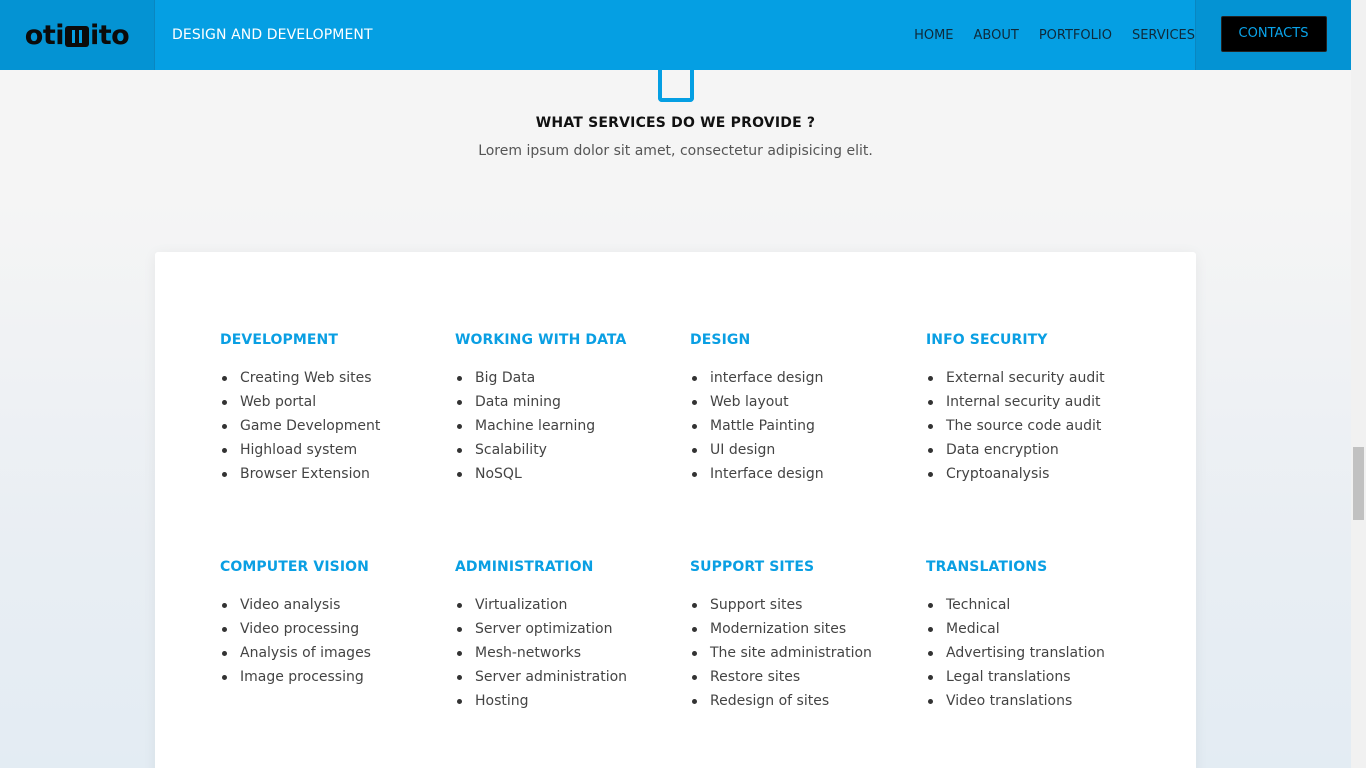 The height and width of the screenshot is (768, 1366). What do you see at coordinates (44, 35) in the screenshot?
I see `logo-text-left: oti` at bounding box center [44, 35].